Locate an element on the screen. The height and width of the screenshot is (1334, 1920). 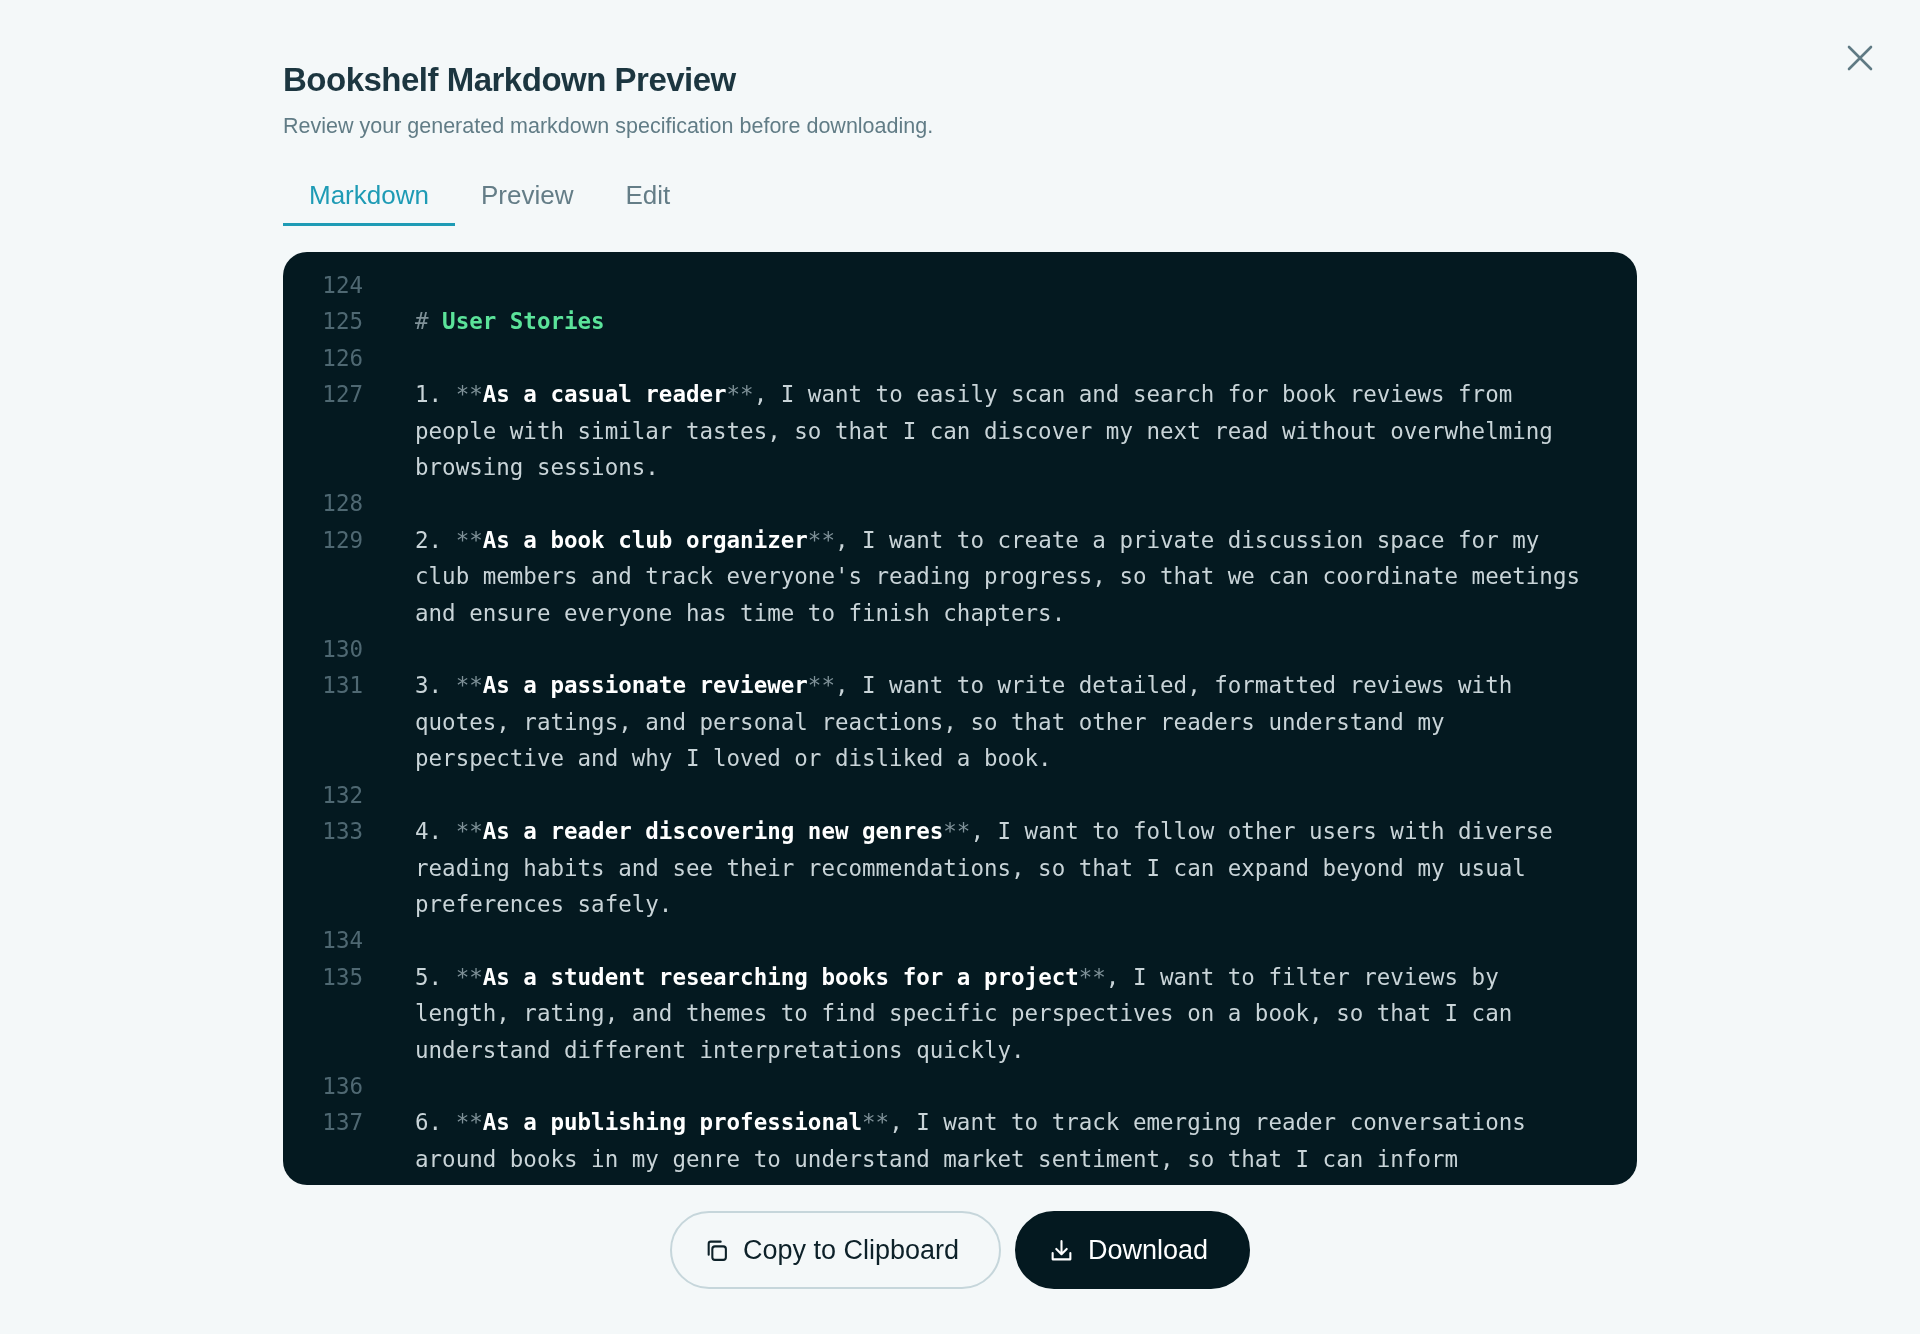
download-icon is located at coordinates (1061, 1250).